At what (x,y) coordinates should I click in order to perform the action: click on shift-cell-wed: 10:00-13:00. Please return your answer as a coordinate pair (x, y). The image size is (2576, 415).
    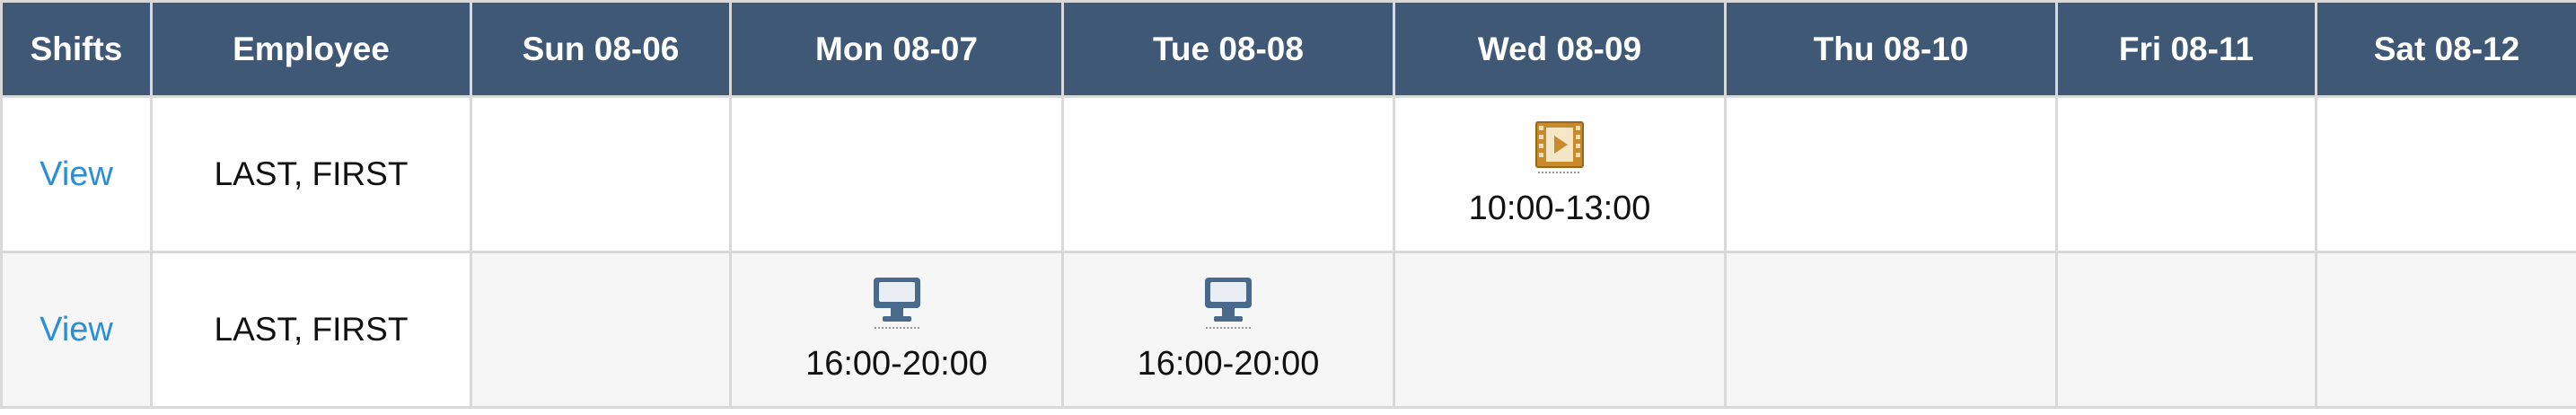
    Looking at the image, I should click on (1560, 174).